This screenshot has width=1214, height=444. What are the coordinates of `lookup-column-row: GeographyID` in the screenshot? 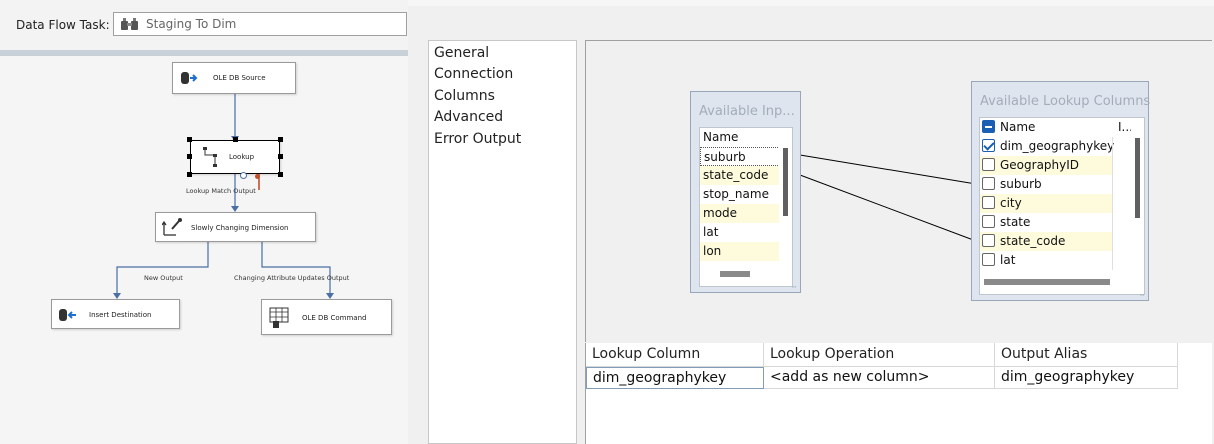 It's located at (1046, 165).